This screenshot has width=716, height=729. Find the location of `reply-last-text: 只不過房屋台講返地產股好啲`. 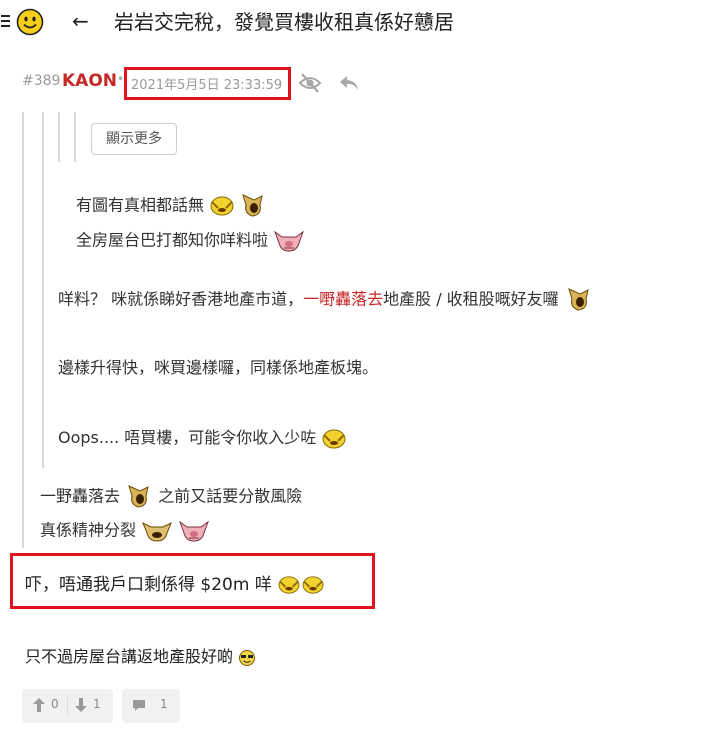

reply-last-text: 只不過房屋台講返地產股好啲 is located at coordinates (129, 656).